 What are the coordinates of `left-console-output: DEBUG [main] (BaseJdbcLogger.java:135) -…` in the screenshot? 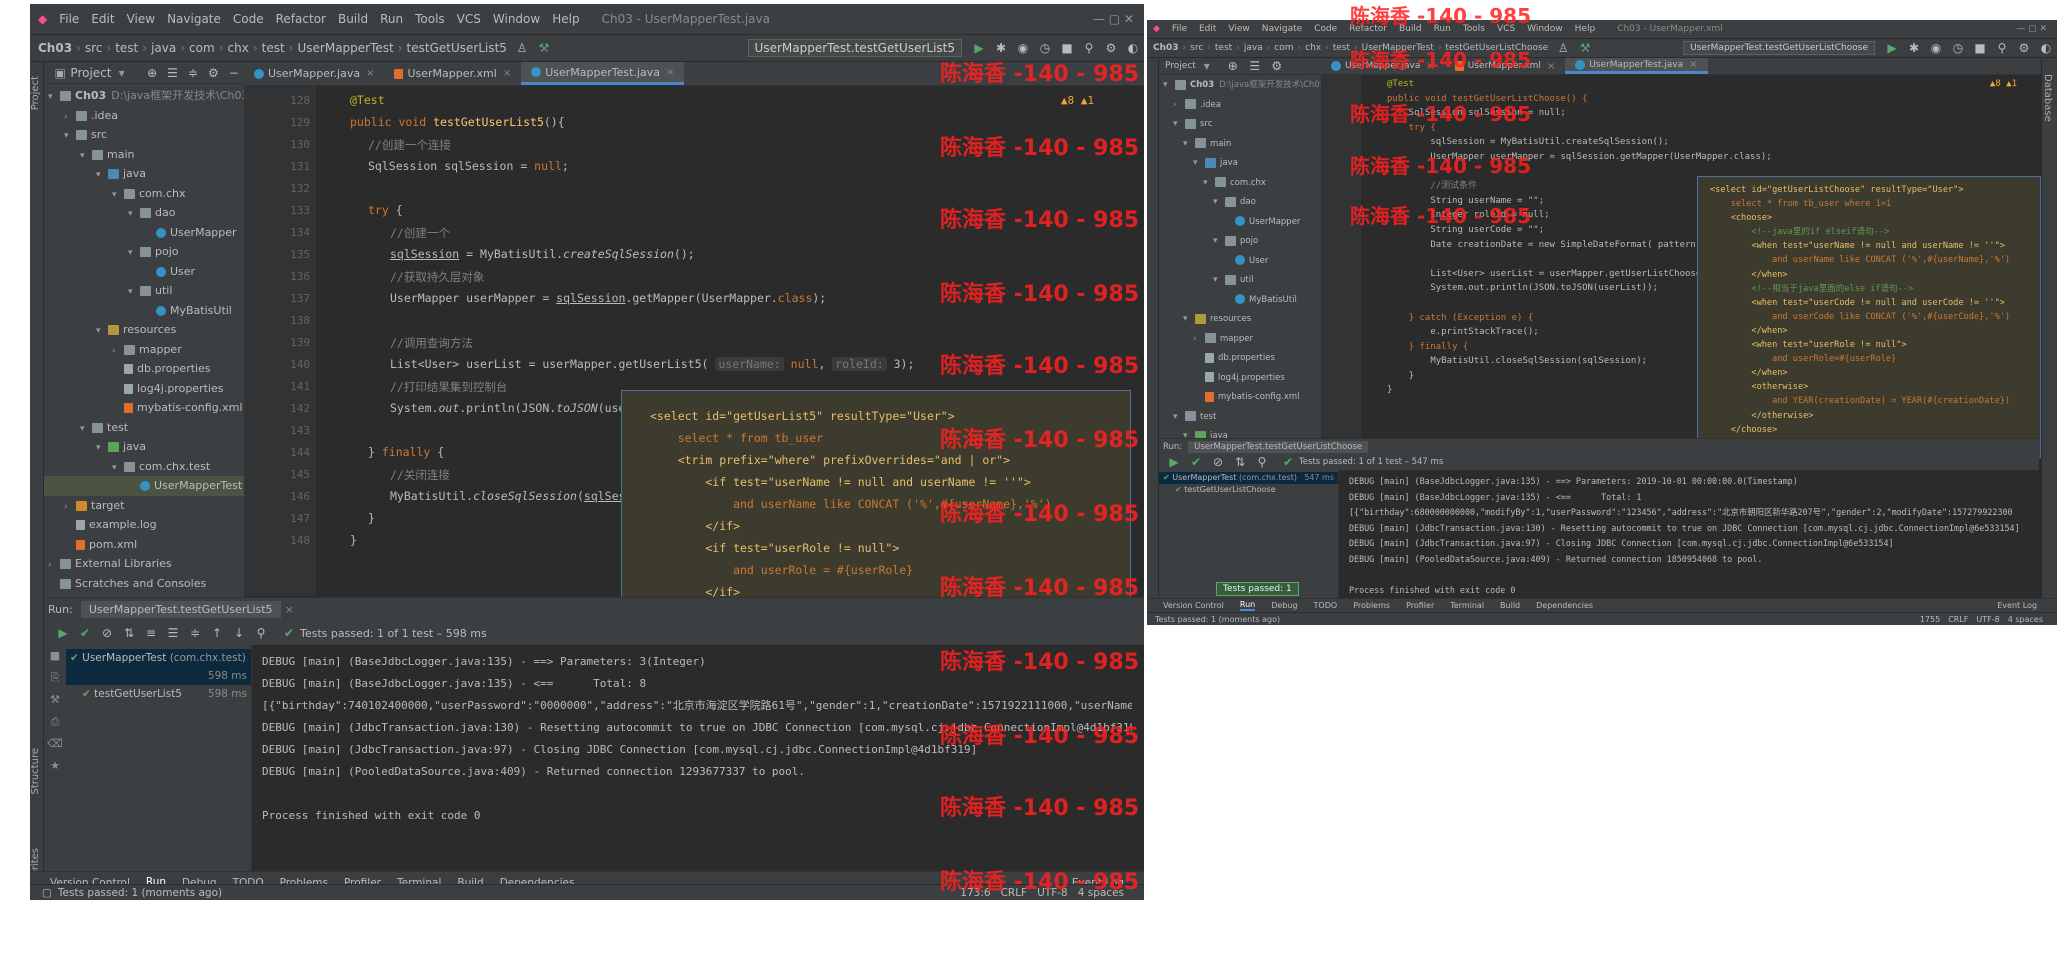 It's located at (692, 758).